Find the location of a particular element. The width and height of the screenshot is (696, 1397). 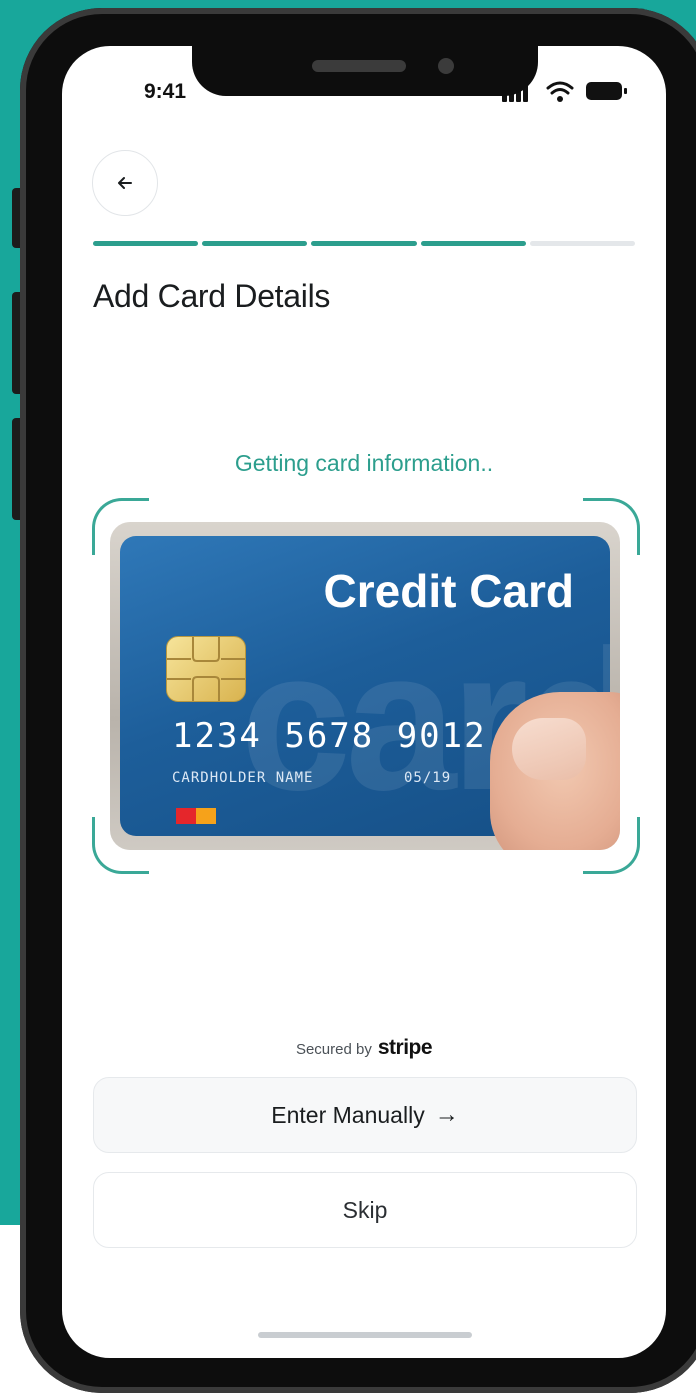

back-button is located at coordinates (125, 183).